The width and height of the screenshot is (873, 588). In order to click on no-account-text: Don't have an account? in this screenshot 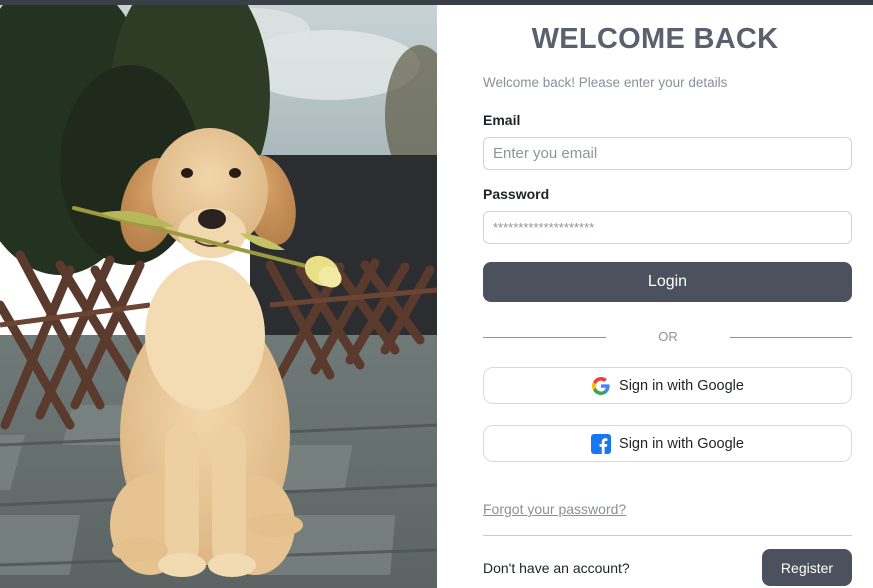, I will do `click(556, 568)`.